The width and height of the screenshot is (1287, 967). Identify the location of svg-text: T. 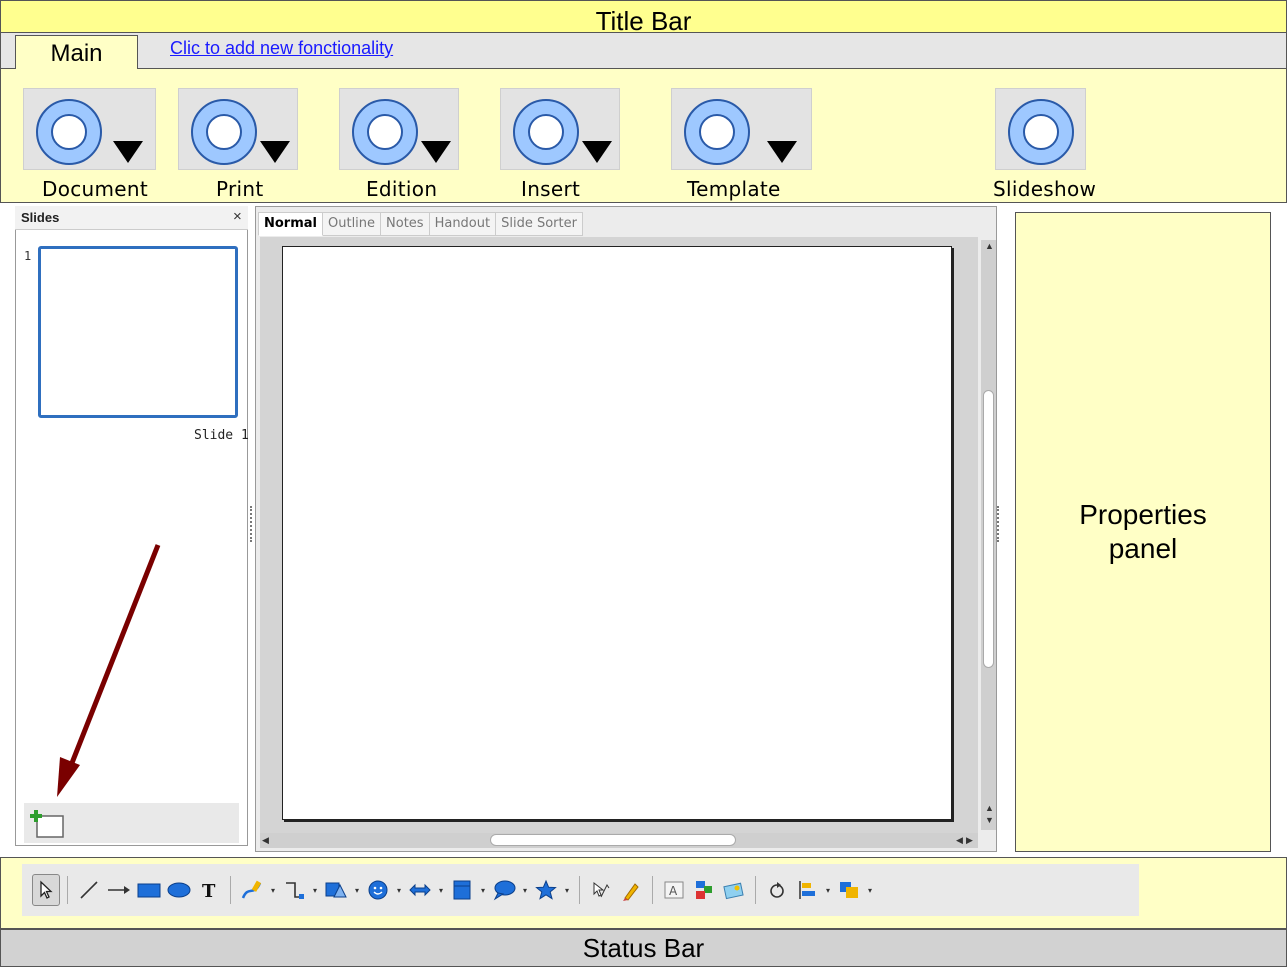
(209, 891).